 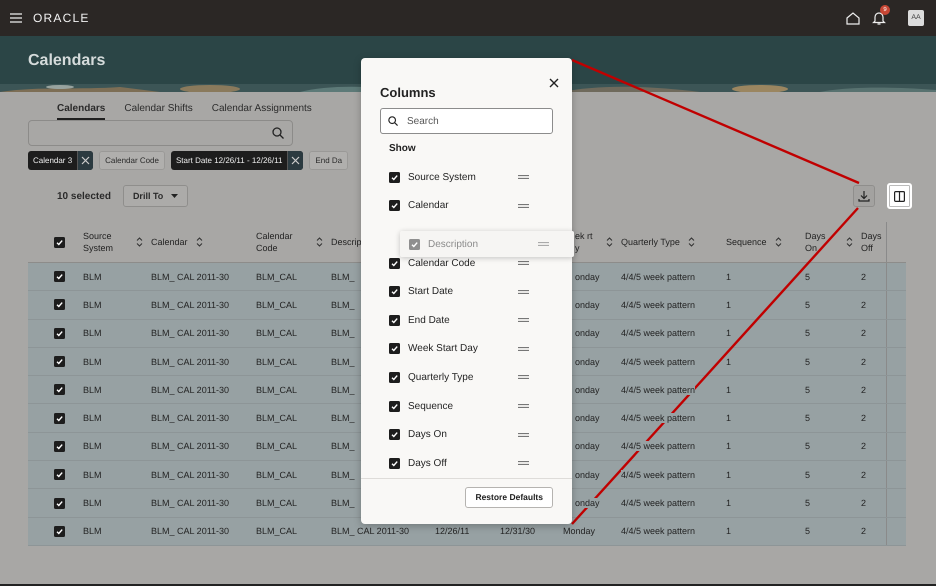 I want to click on table-cell: 12/26/11, so click(x=452, y=531).